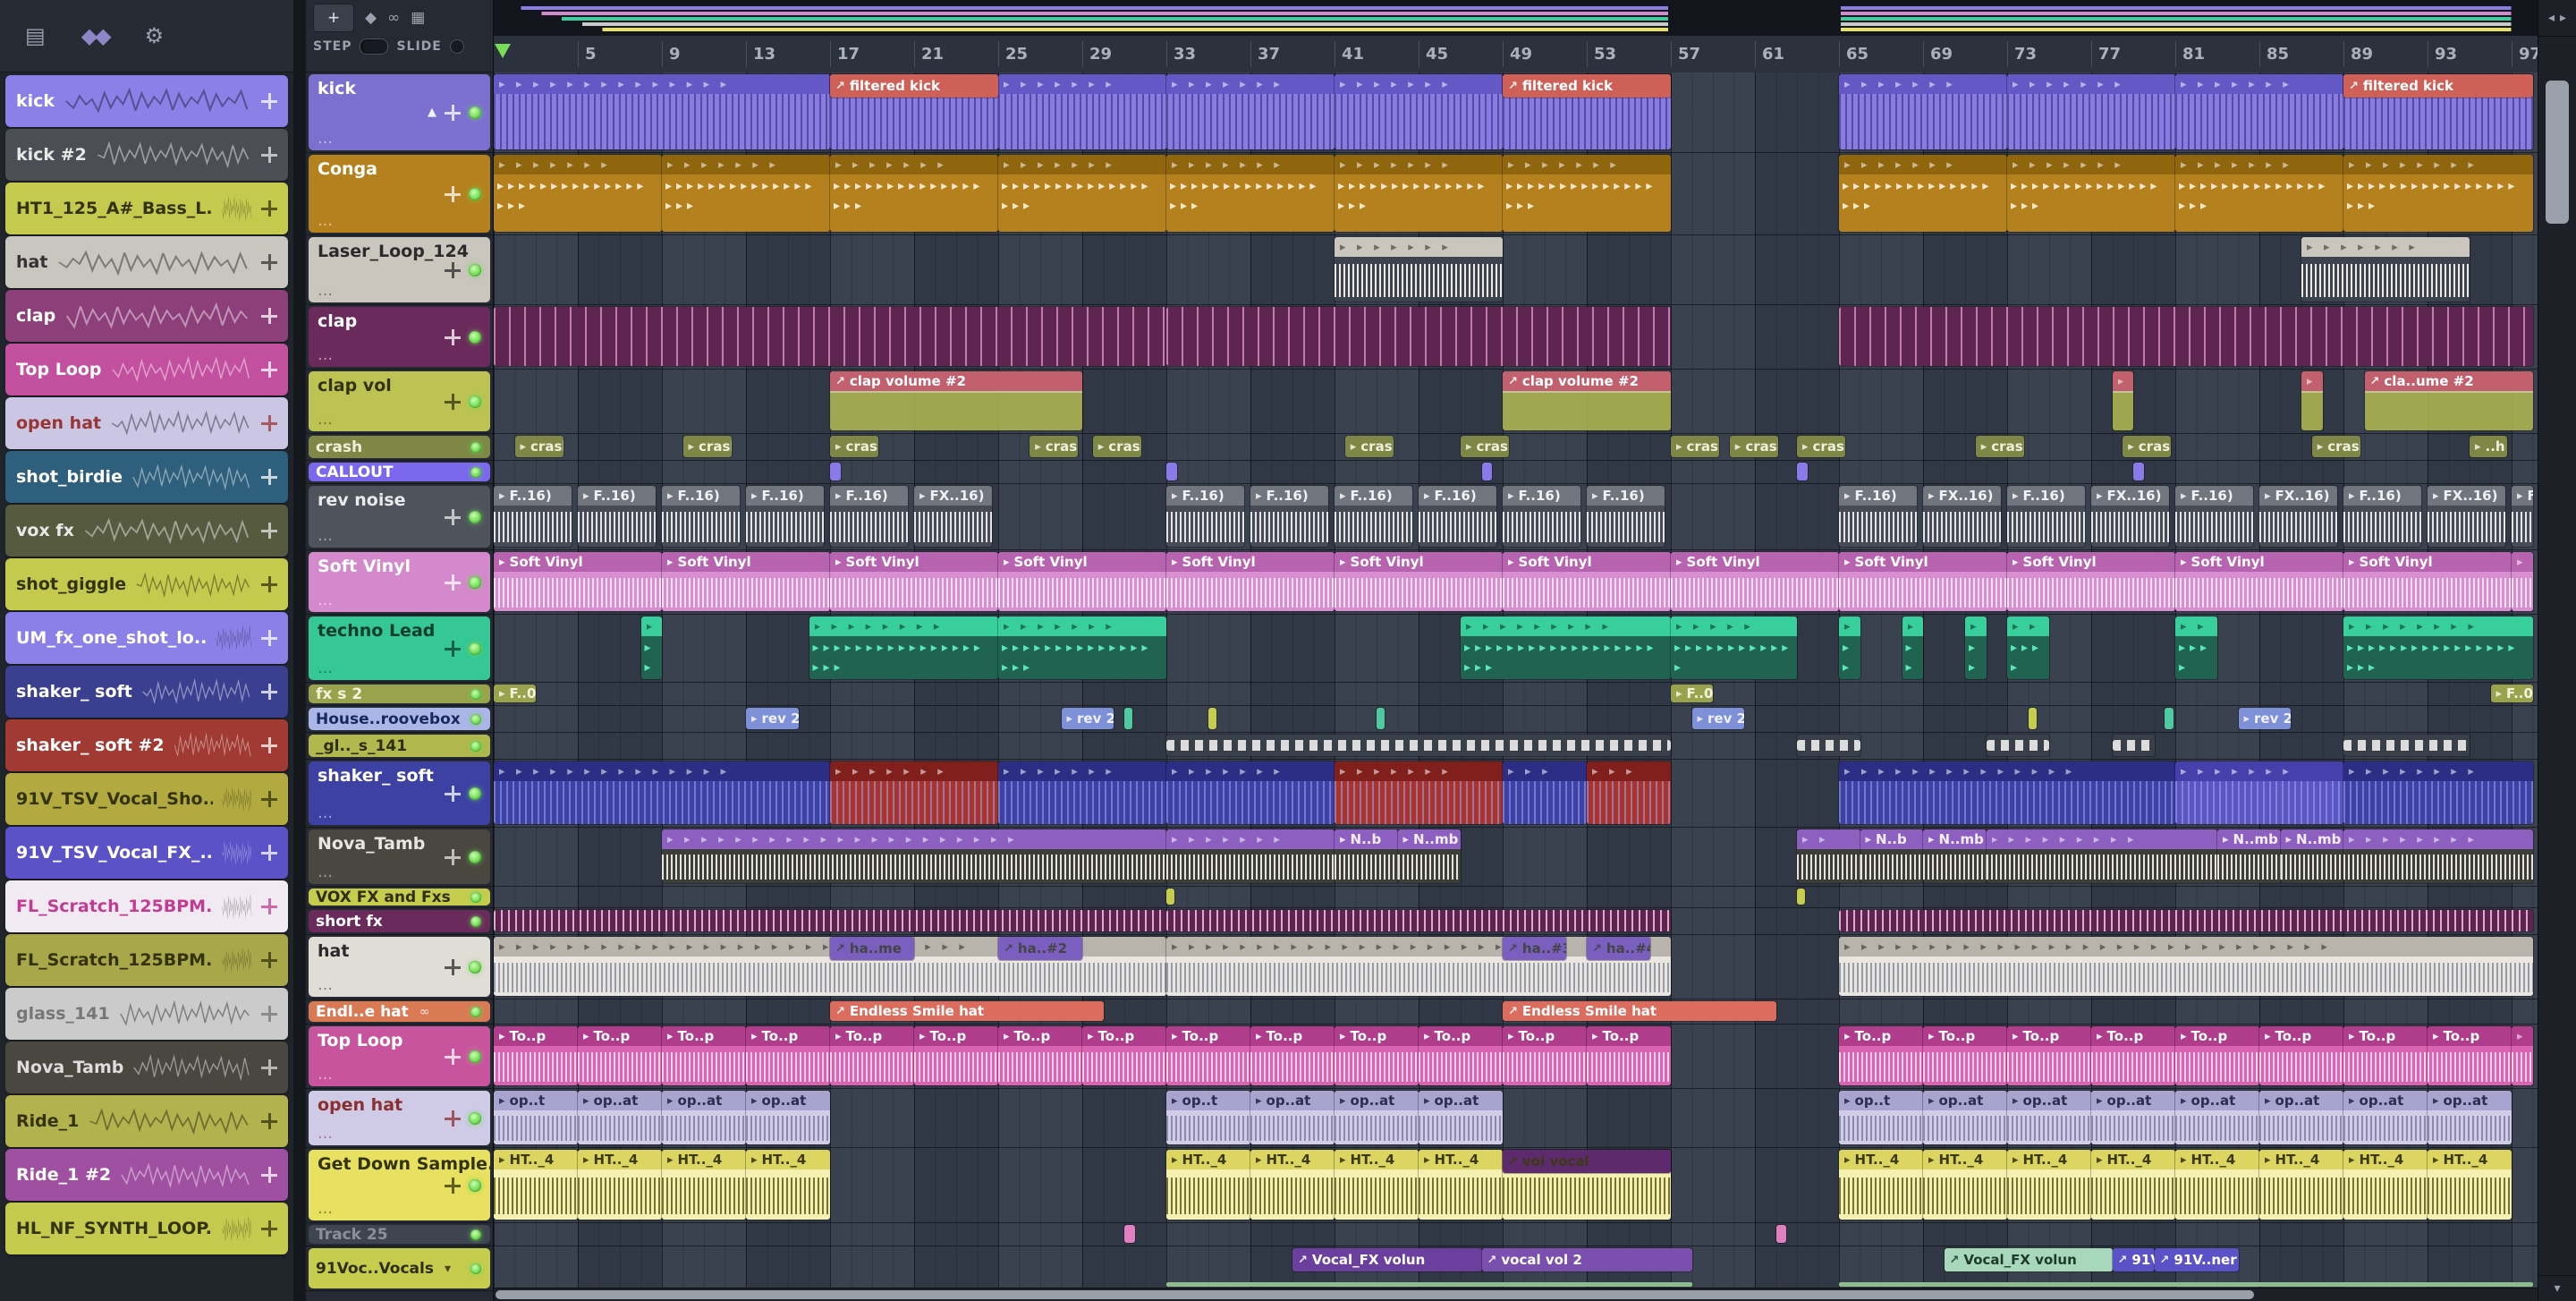 This screenshot has width=2576, height=1301. What do you see at coordinates (536, 1117) in the screenshot?
I see `clip: ▸ op..t` at bounding box center [536, 1117].